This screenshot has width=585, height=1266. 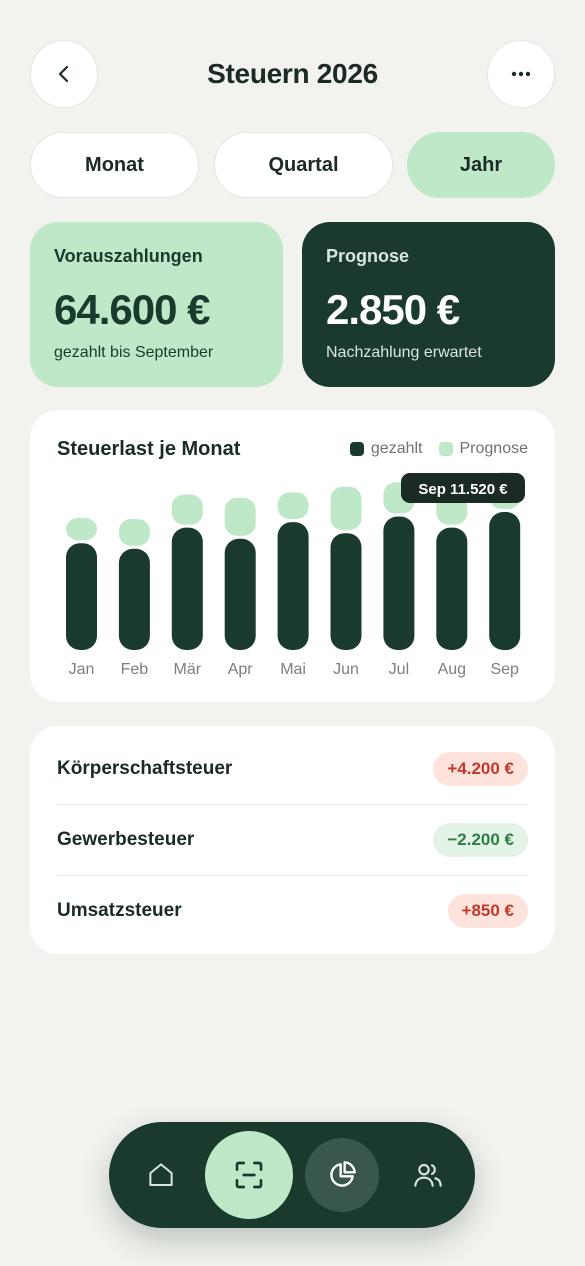 I want to click on page-title: Steuern 2026, so click(x=292, y=73).